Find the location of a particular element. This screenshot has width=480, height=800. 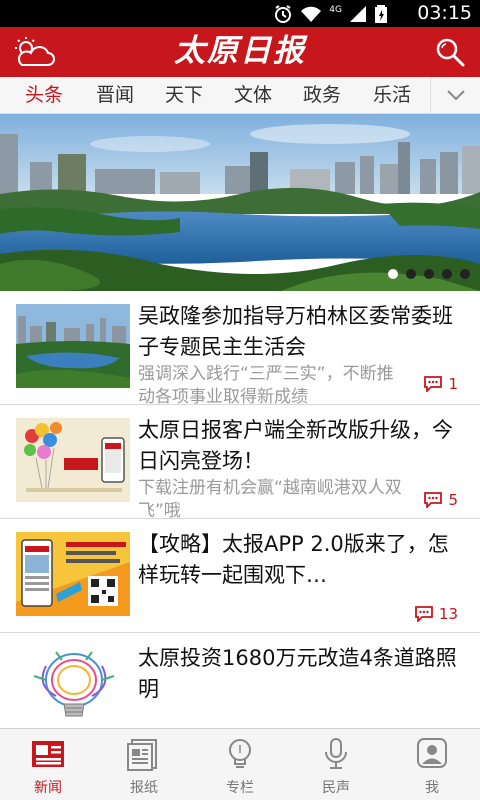

tab-headlines: 头条 is located at coordinates (44, 95).